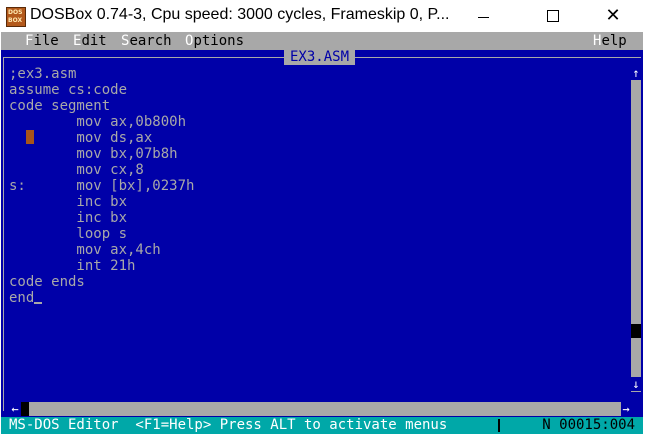  I want to click on code-line: mov cx,8, so click(318, 170).